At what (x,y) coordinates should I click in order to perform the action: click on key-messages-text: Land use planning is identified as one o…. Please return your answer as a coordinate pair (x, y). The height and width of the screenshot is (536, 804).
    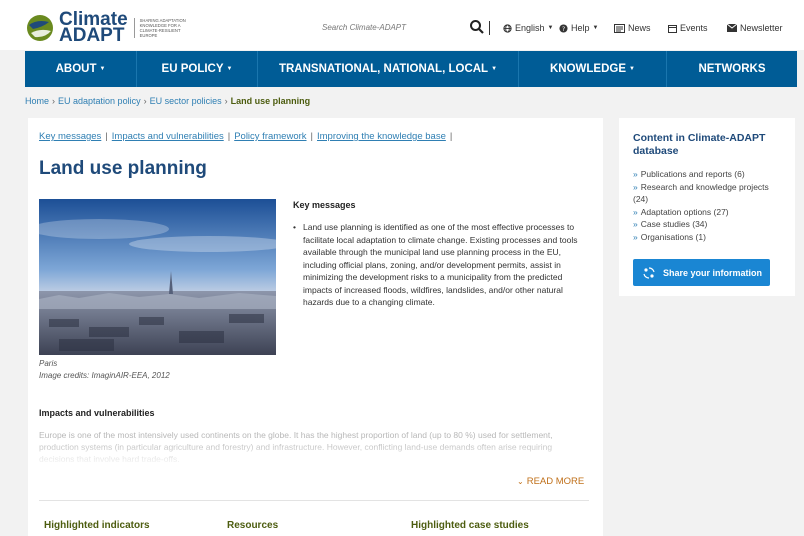
    Looking at the image, I should click on (441, 265).